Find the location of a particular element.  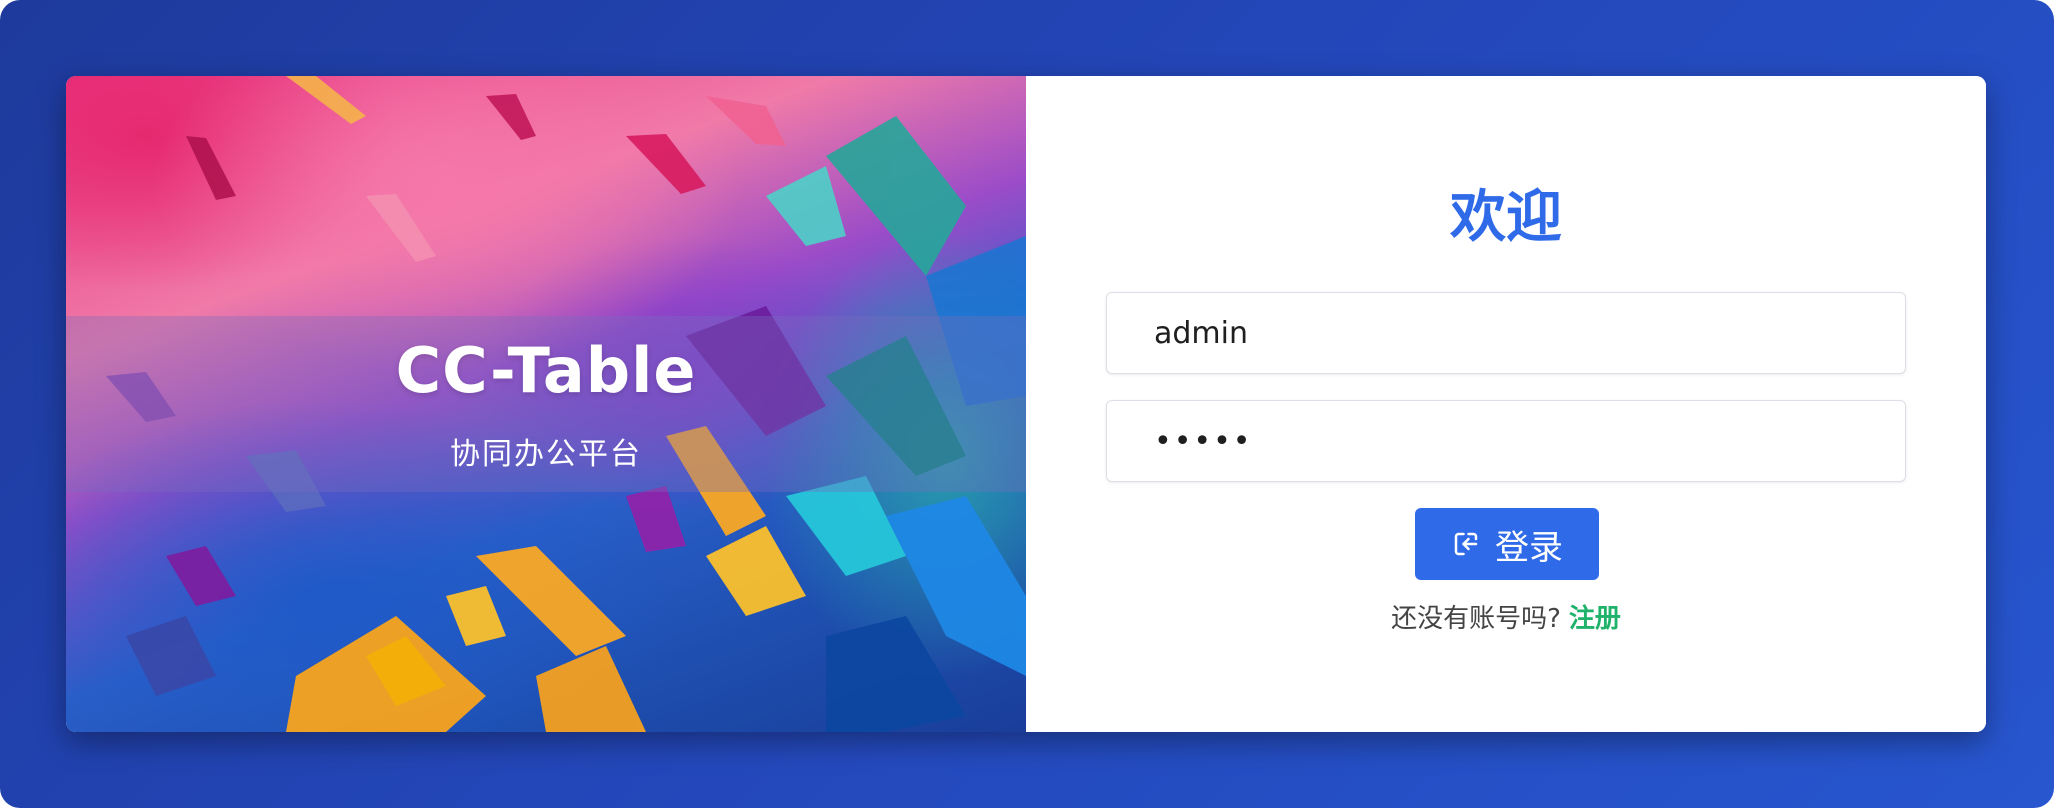

brand-subtitle: 协同办公平台 is located at coordinates (546, 454).